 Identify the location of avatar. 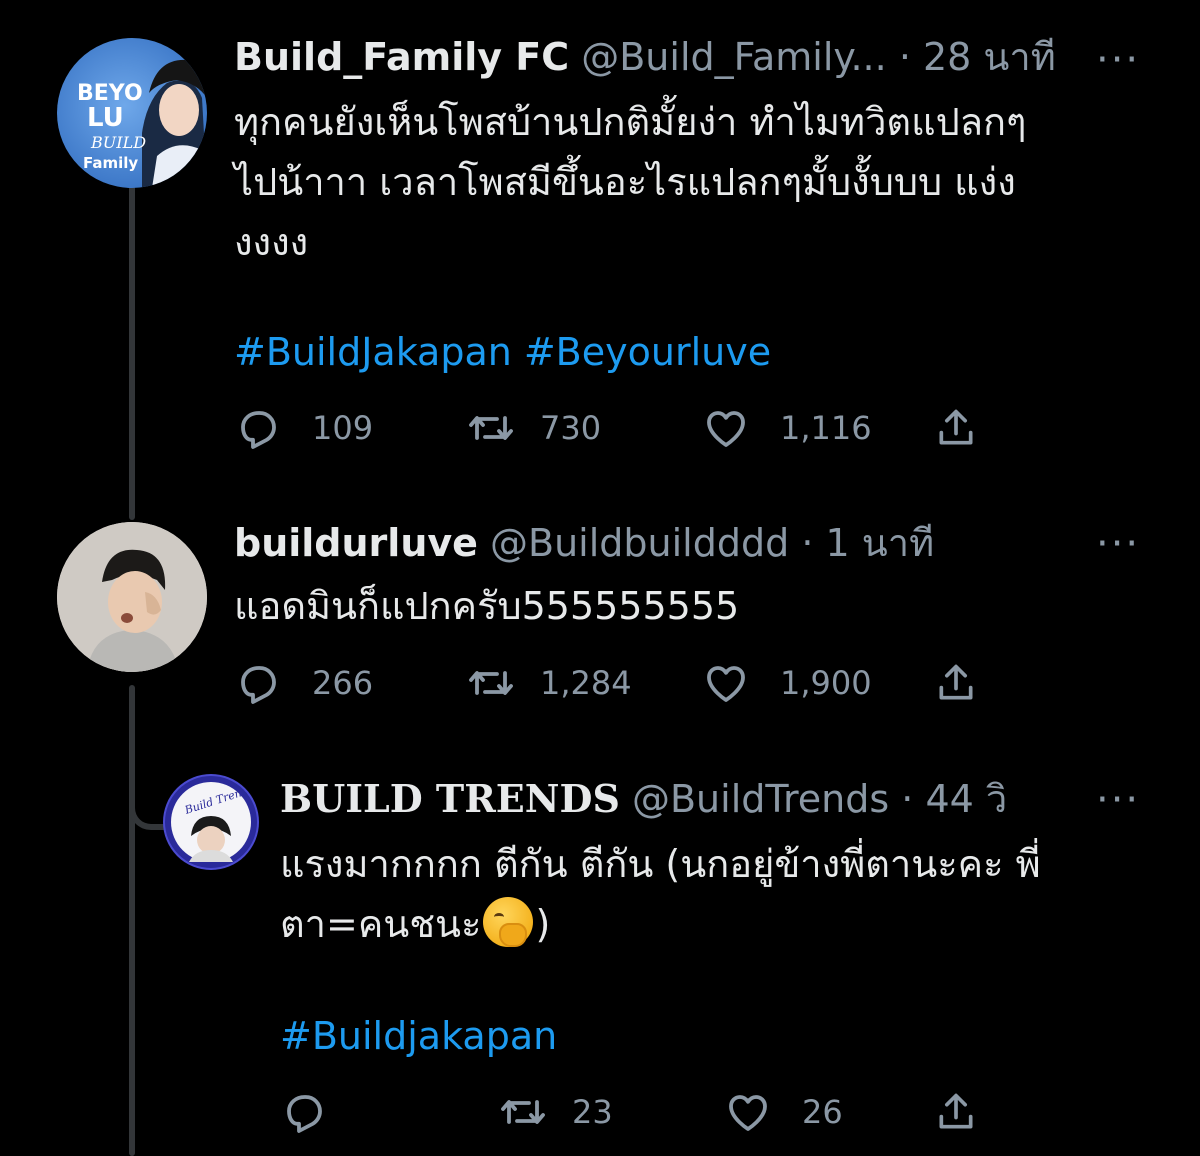
(132, 597).